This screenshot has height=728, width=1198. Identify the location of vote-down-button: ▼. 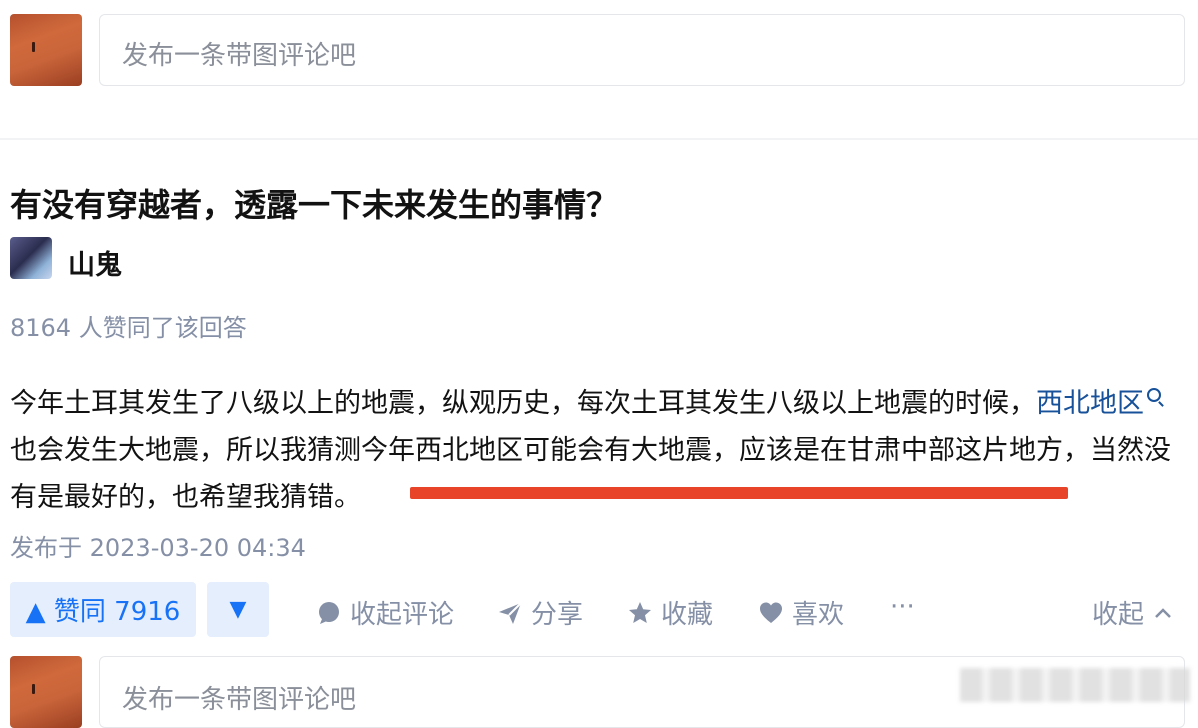
(238, 609).